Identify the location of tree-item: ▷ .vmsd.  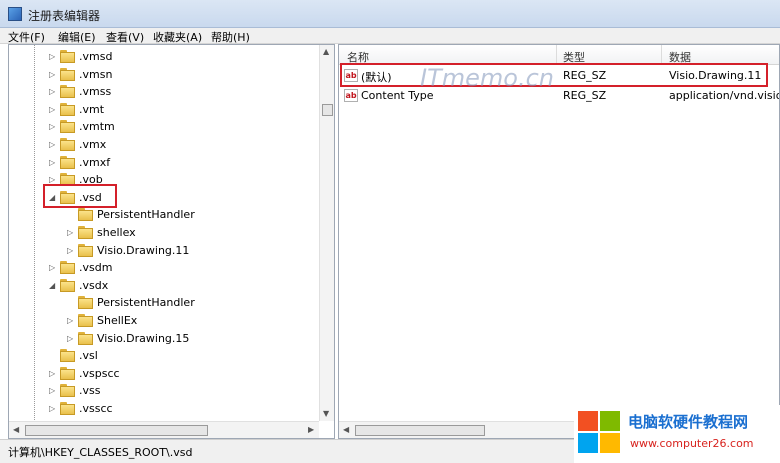
(164, 57).